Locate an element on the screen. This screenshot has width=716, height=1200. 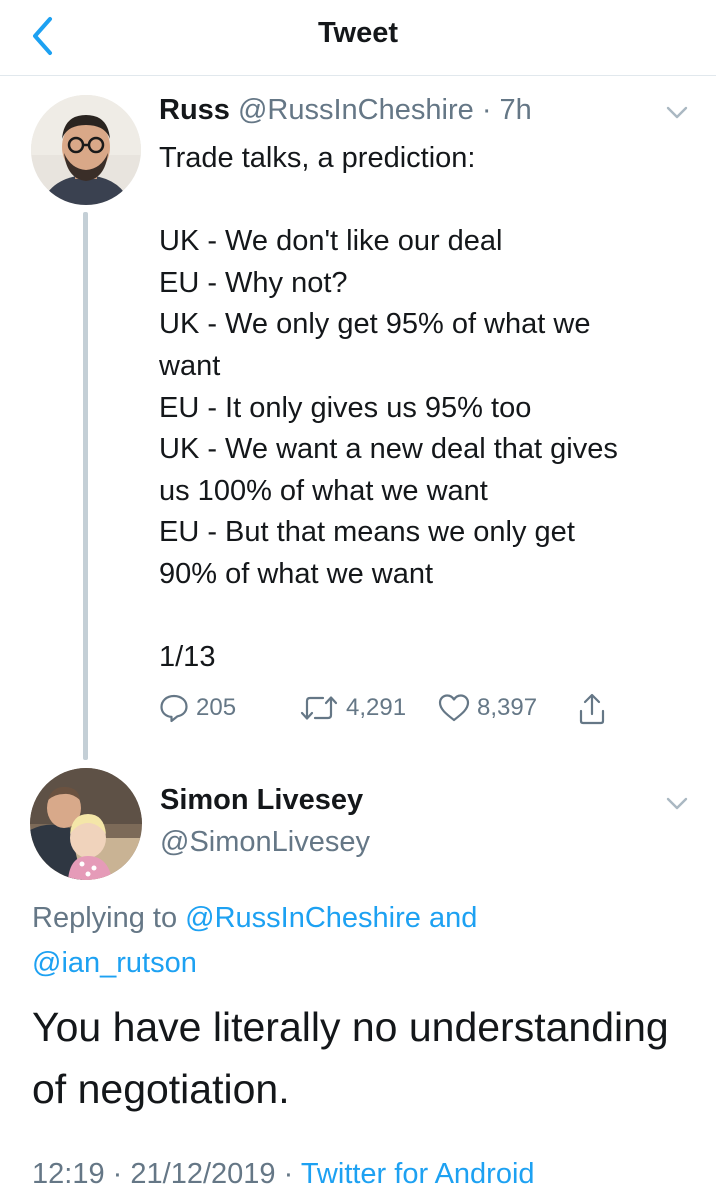
like-button: 8,397 is located at coordinates (487, 708).